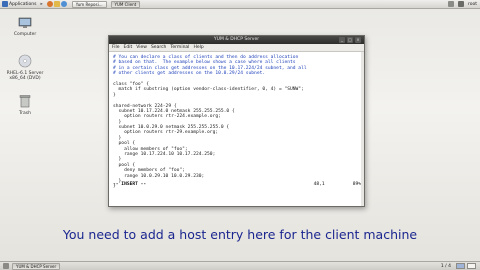 The image size is (480, 270). Describe the element at coordinates (342, 40) in the screenshot. I see `minimize-button: _` at that location.